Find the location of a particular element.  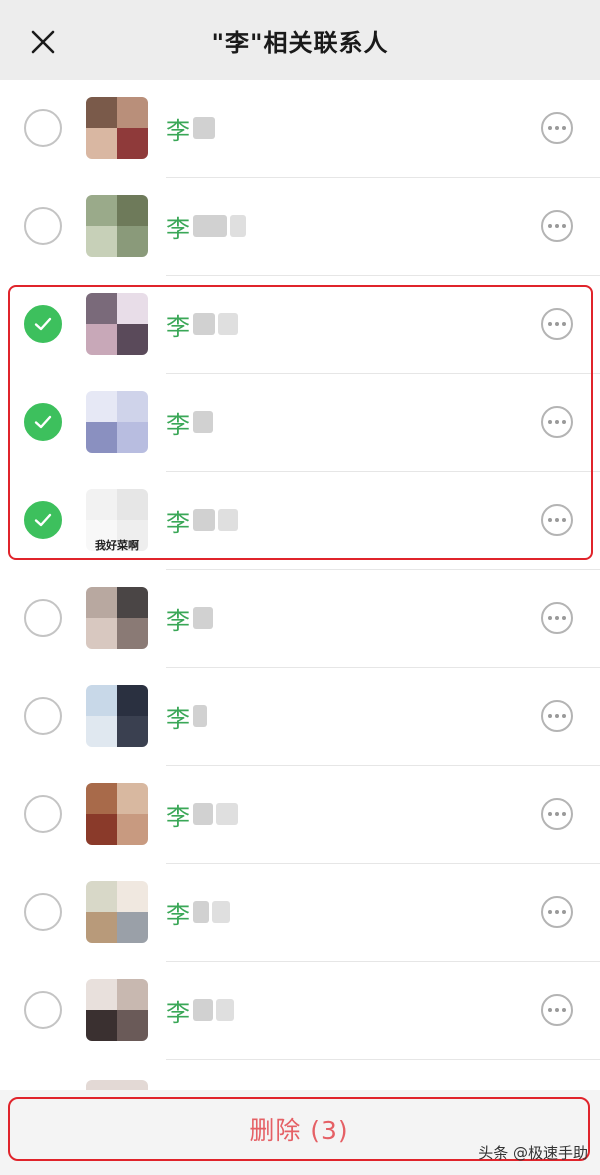

close-button is located at coordinates (43, 42).